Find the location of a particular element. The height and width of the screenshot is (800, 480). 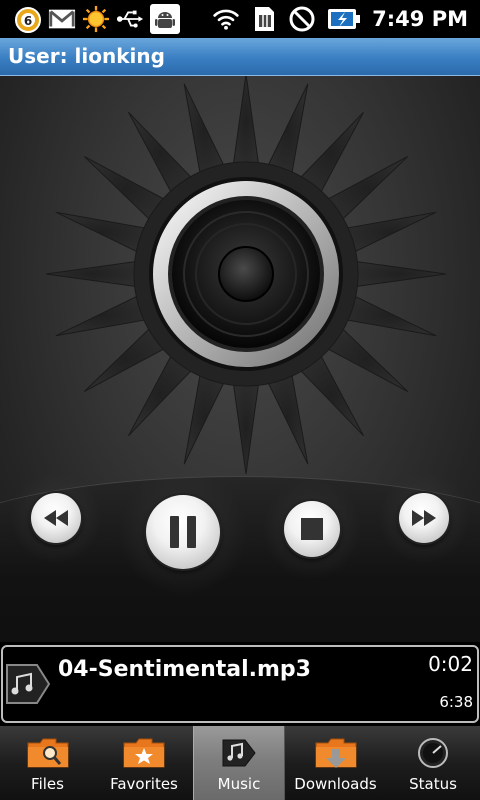

music-note-tag-icon is located at coordinates (28, 684).